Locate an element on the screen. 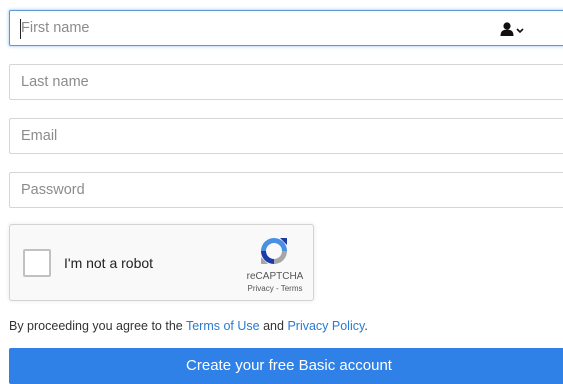  password-input is located at coordinates (286, 190).